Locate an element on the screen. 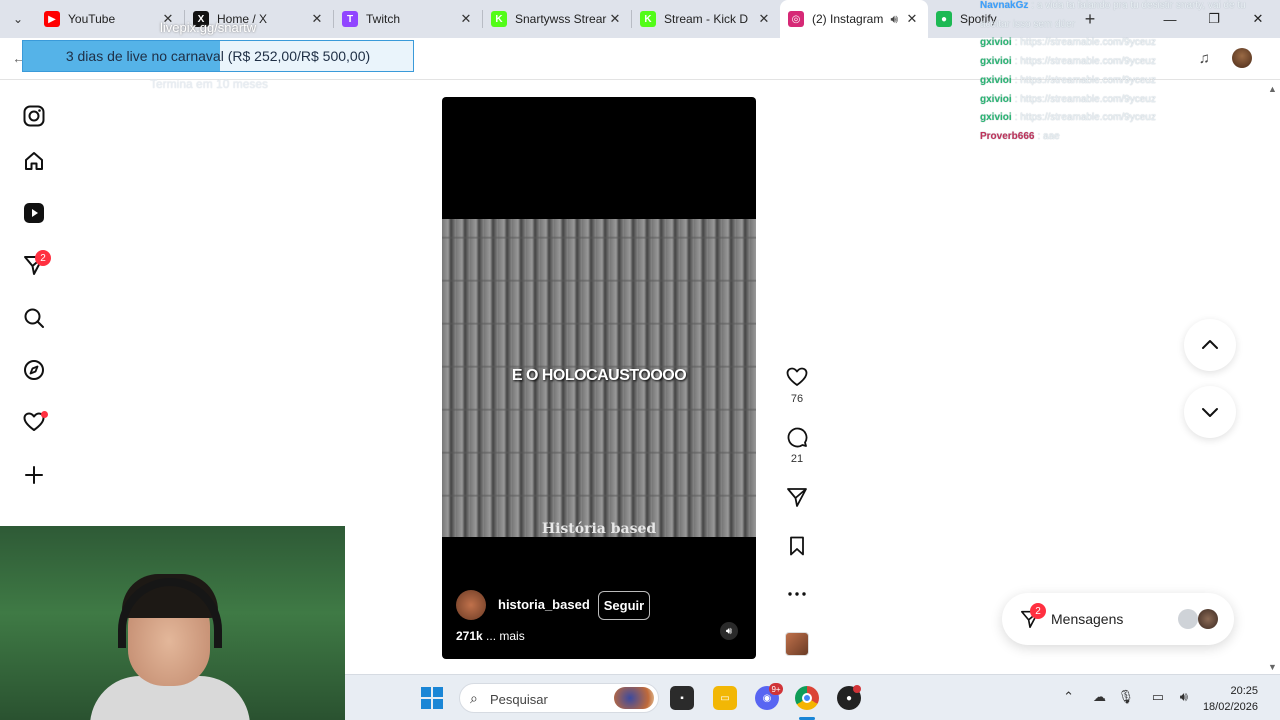  messages-pill: 2 Mensagens is located at coordinates (1118, 619).